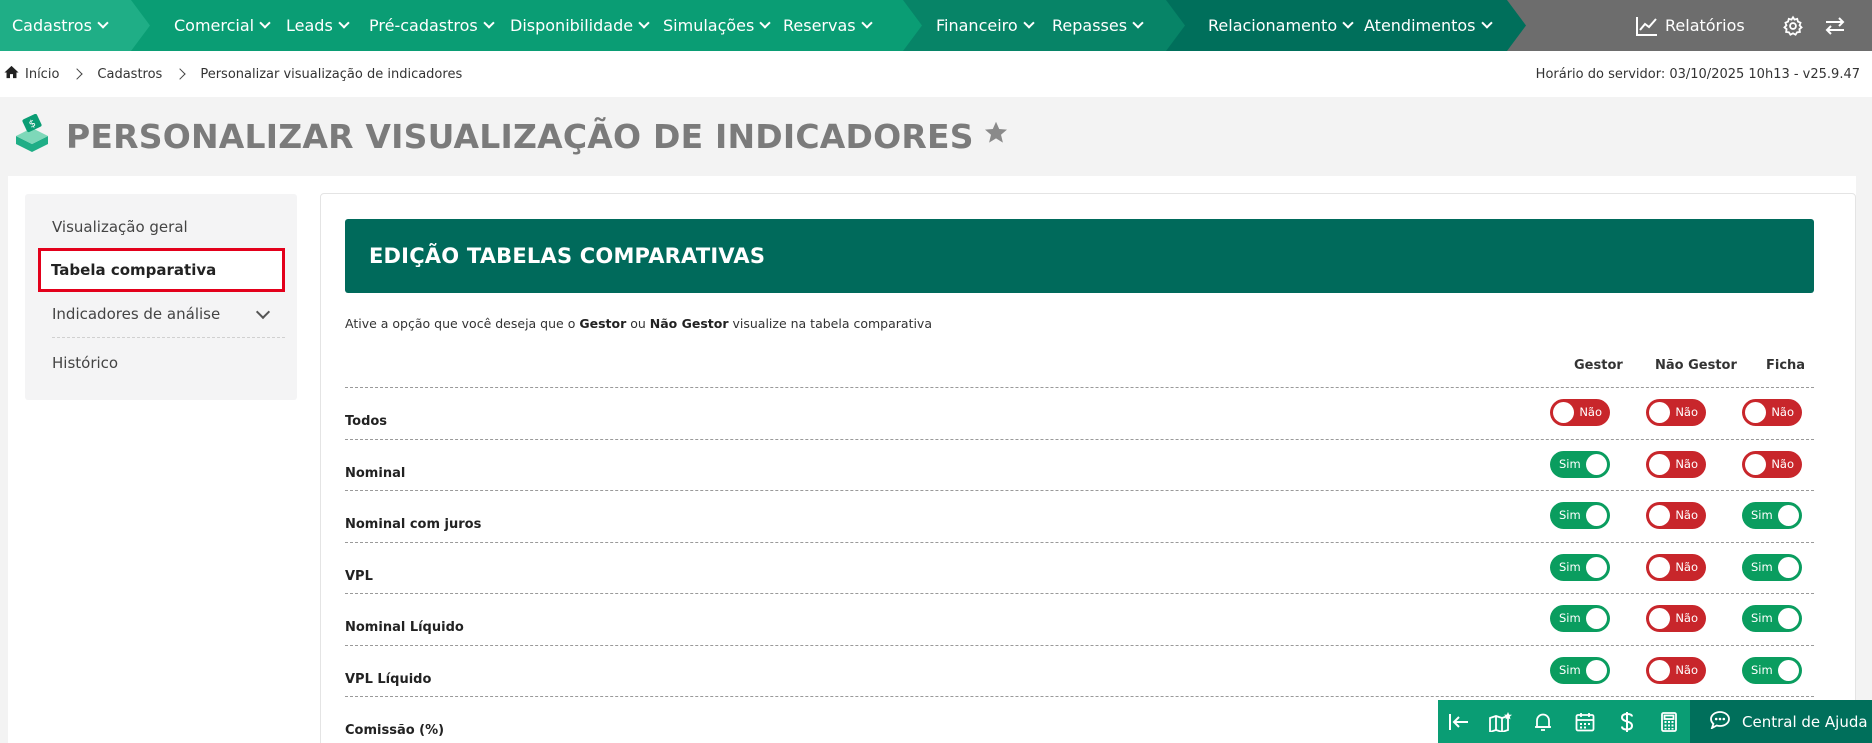  What do you see at coordinates (85, 363) in the screenshot?
I see `sidebar-item-historico: Histórico` at bounding box center [85, 363].